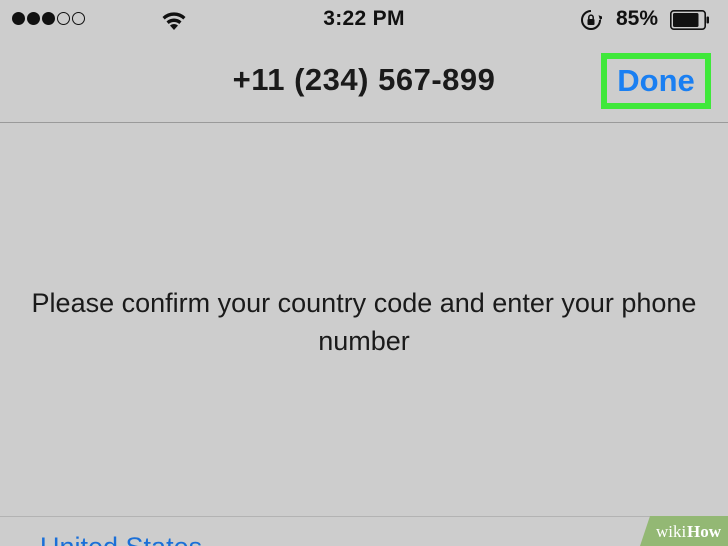  I want to click on section-divider, so click(364, 516).